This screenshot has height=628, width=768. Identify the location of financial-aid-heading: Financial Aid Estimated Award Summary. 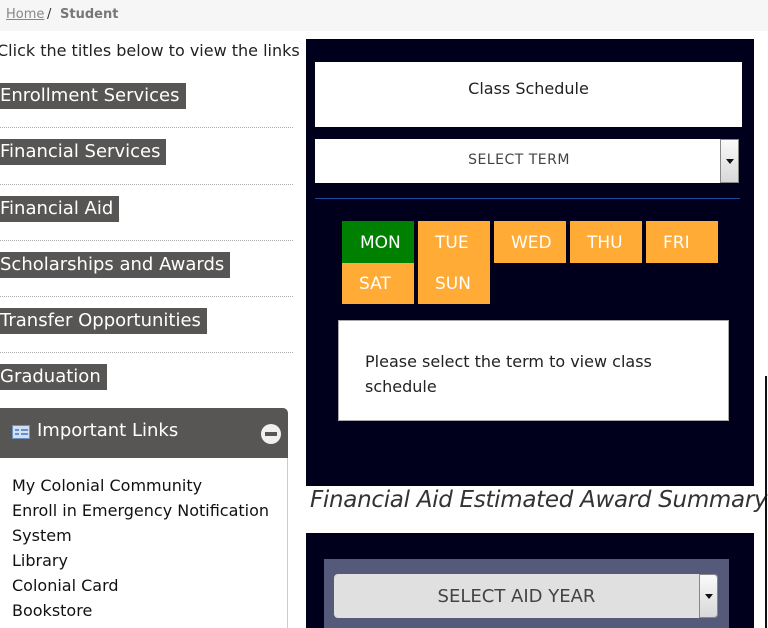
(539, 500).